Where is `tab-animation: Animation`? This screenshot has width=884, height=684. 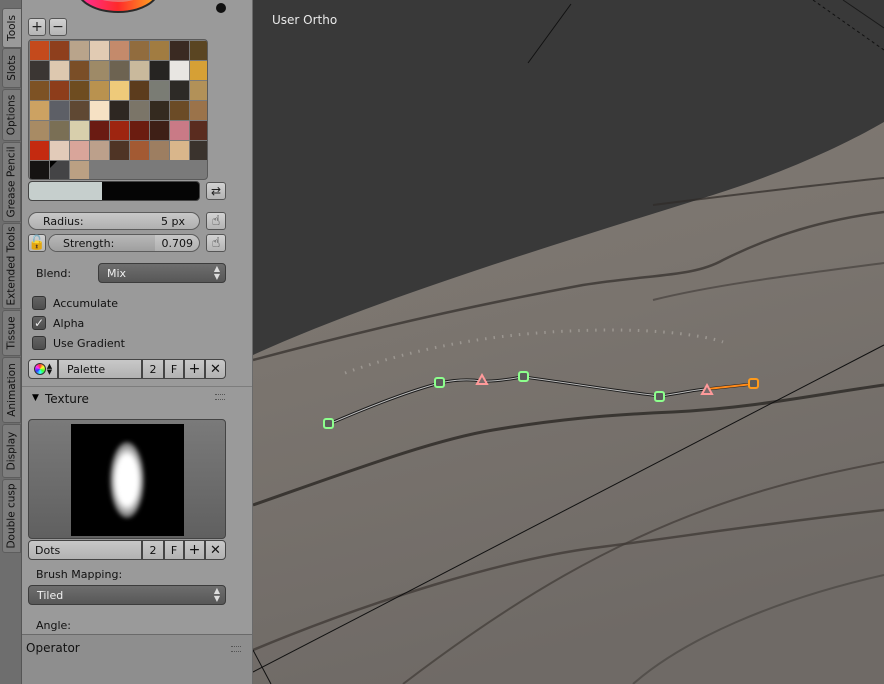 tab-animation: Animation is located at coordinates (11, 390).